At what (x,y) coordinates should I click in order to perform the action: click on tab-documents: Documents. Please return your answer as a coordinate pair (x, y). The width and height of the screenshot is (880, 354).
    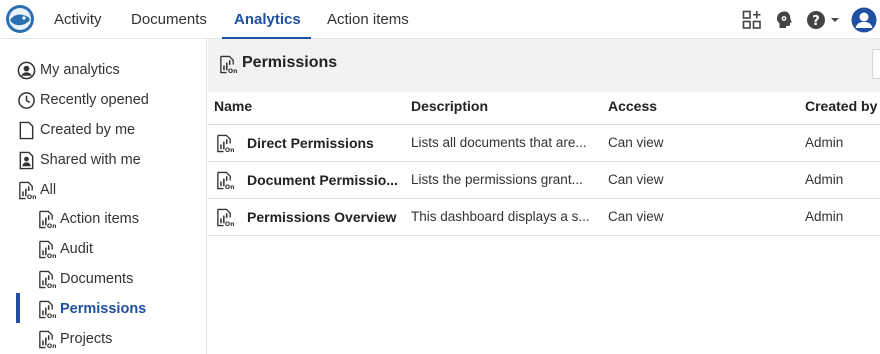
    Looking at the image, I should click on (169, 19).